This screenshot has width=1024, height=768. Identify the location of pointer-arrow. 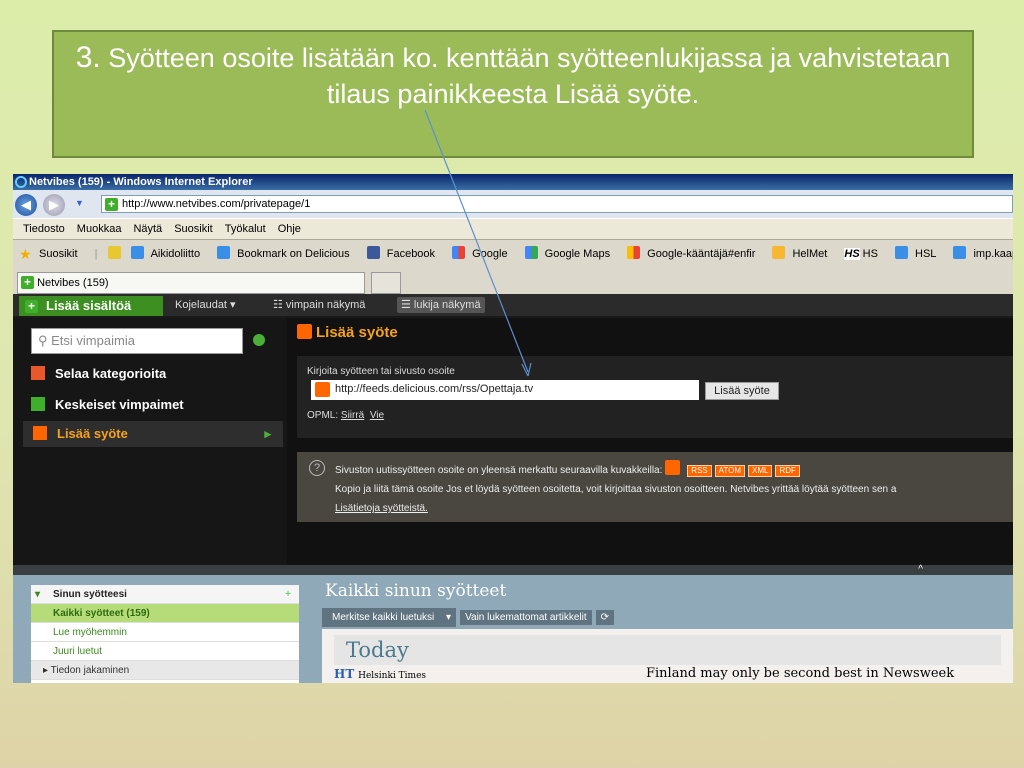
(478, 243).